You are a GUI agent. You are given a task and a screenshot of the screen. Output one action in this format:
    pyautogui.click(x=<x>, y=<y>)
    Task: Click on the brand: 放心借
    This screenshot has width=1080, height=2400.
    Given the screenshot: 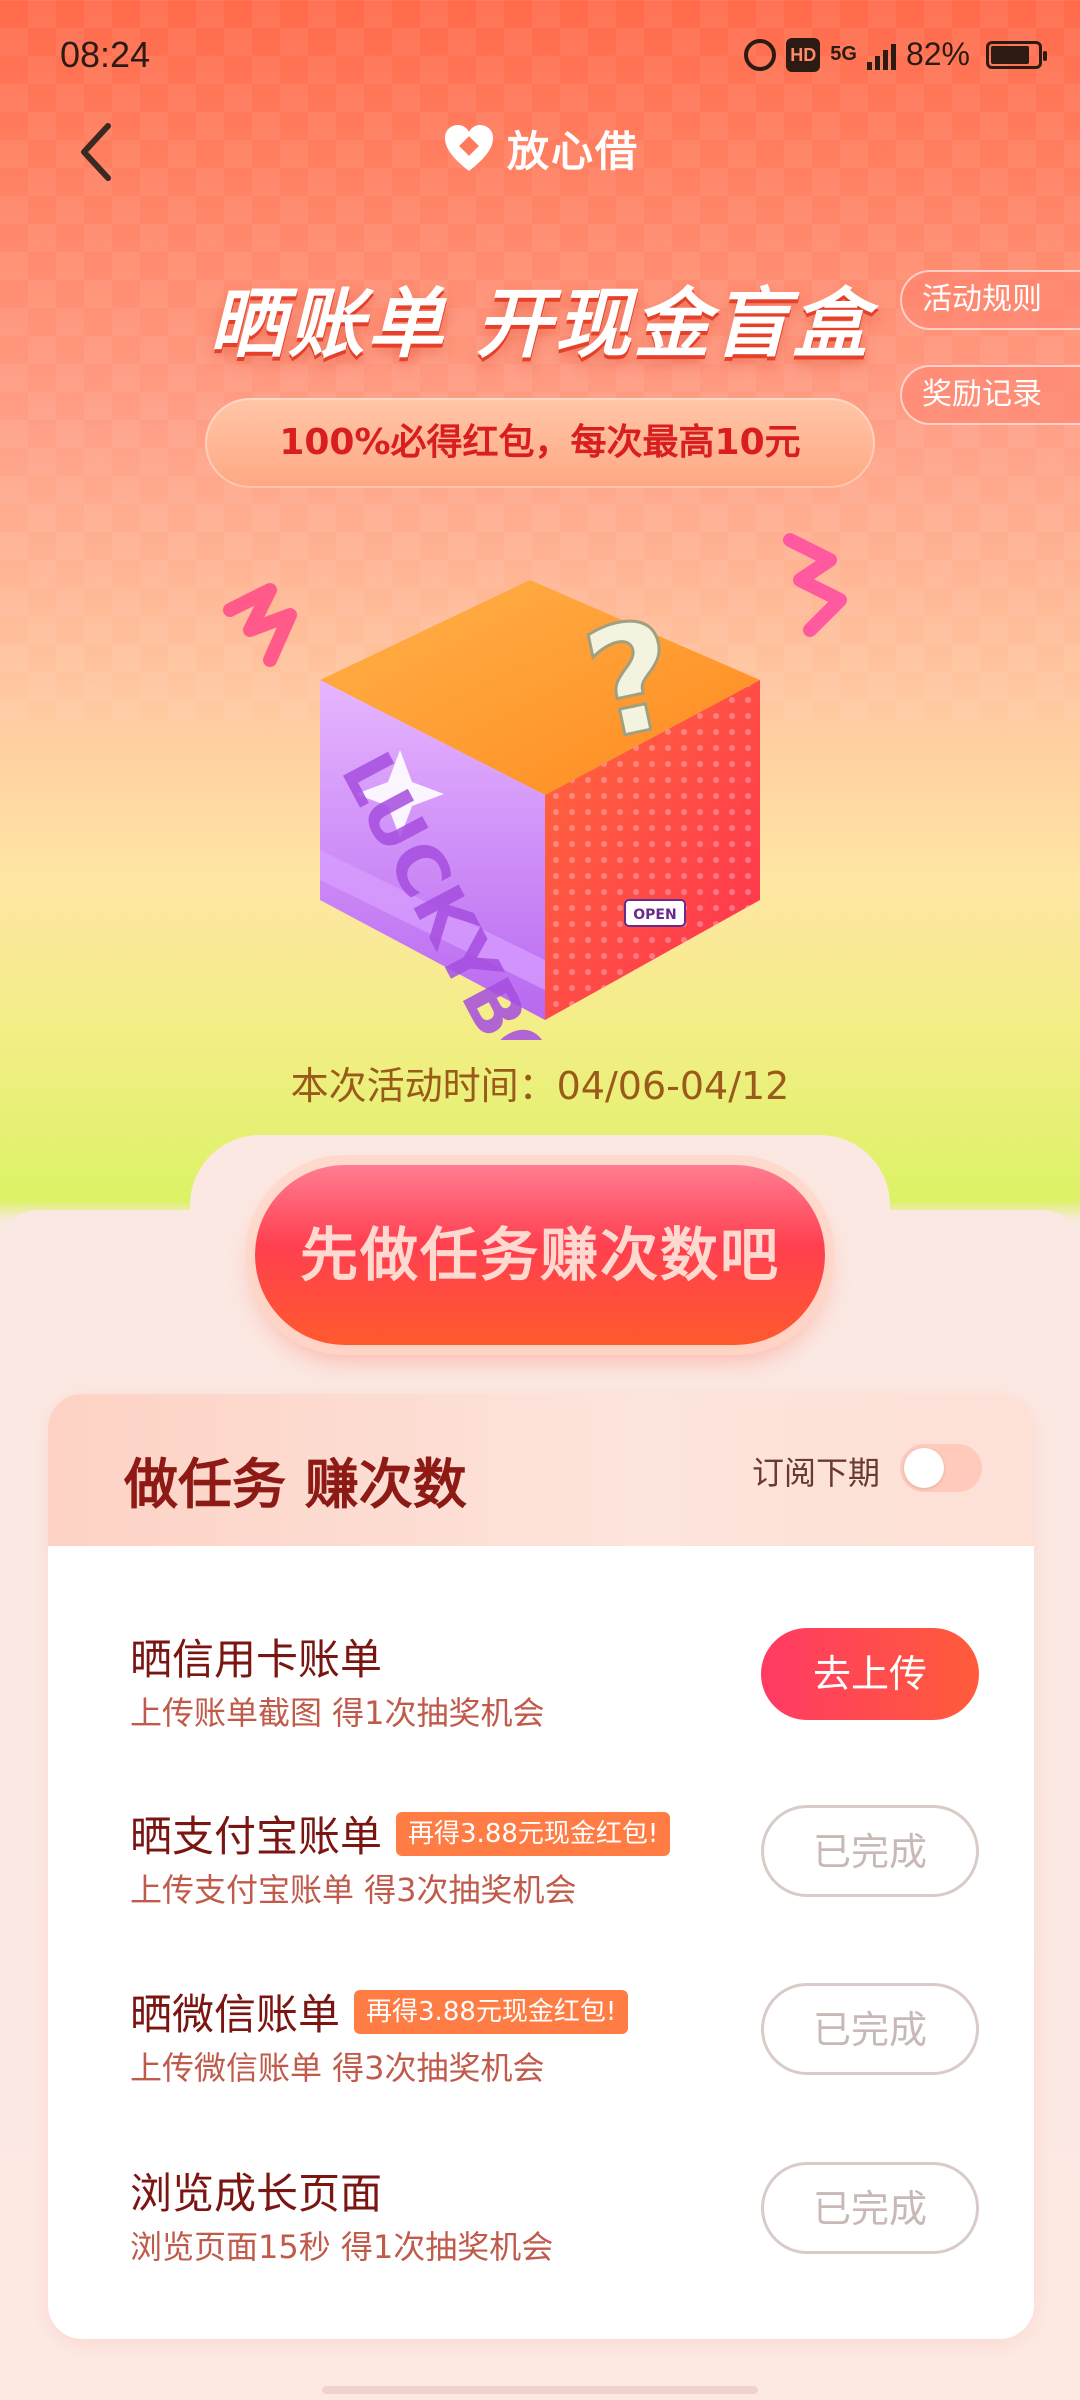 What is the action you would take?
    pyautogui.click(x=540, y=148)
    